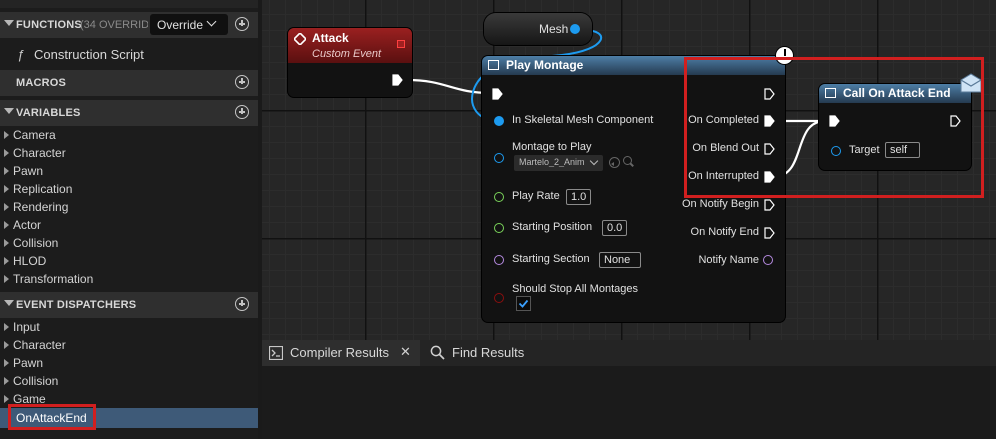  What do you see at coordinates (488, 352) in the screenshot?
I see `tab-label: Find Results` at bounding box center [488, 352].